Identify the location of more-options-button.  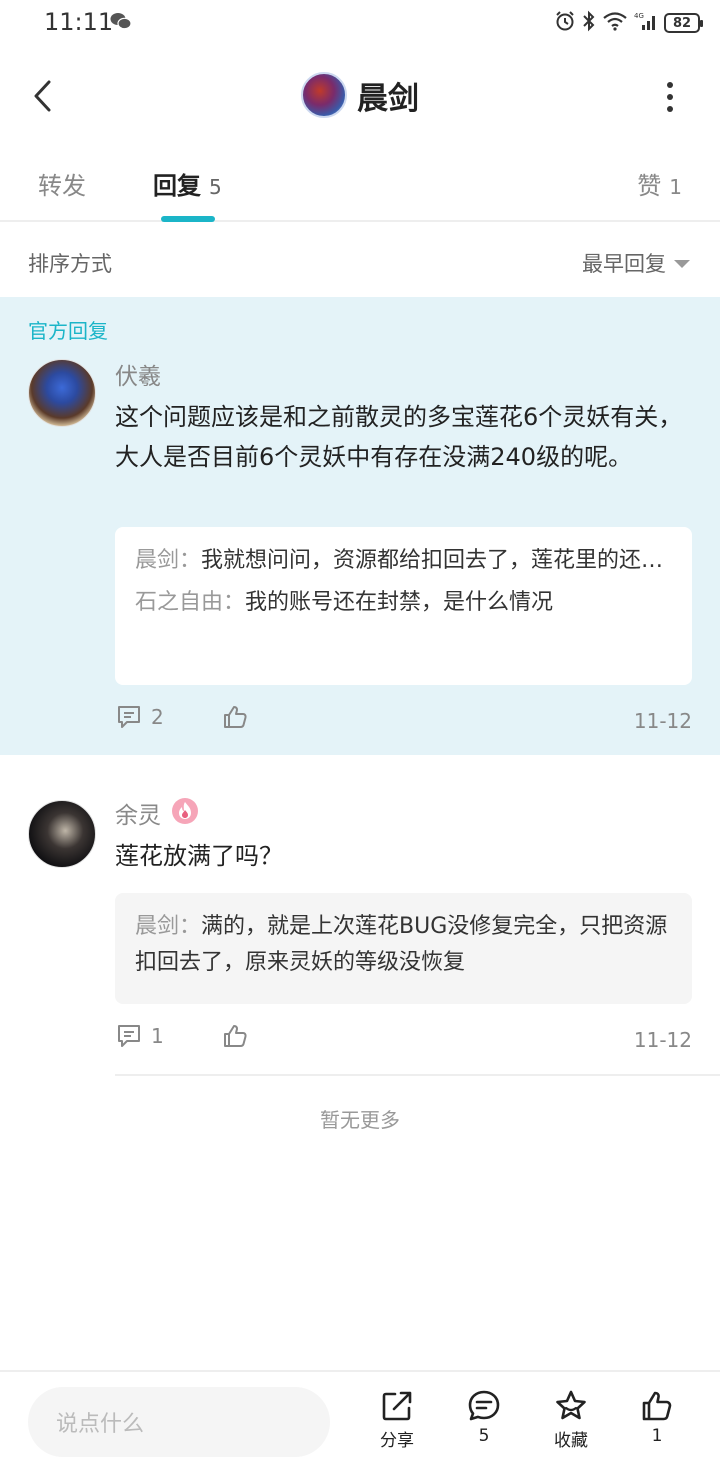
(670, 97).